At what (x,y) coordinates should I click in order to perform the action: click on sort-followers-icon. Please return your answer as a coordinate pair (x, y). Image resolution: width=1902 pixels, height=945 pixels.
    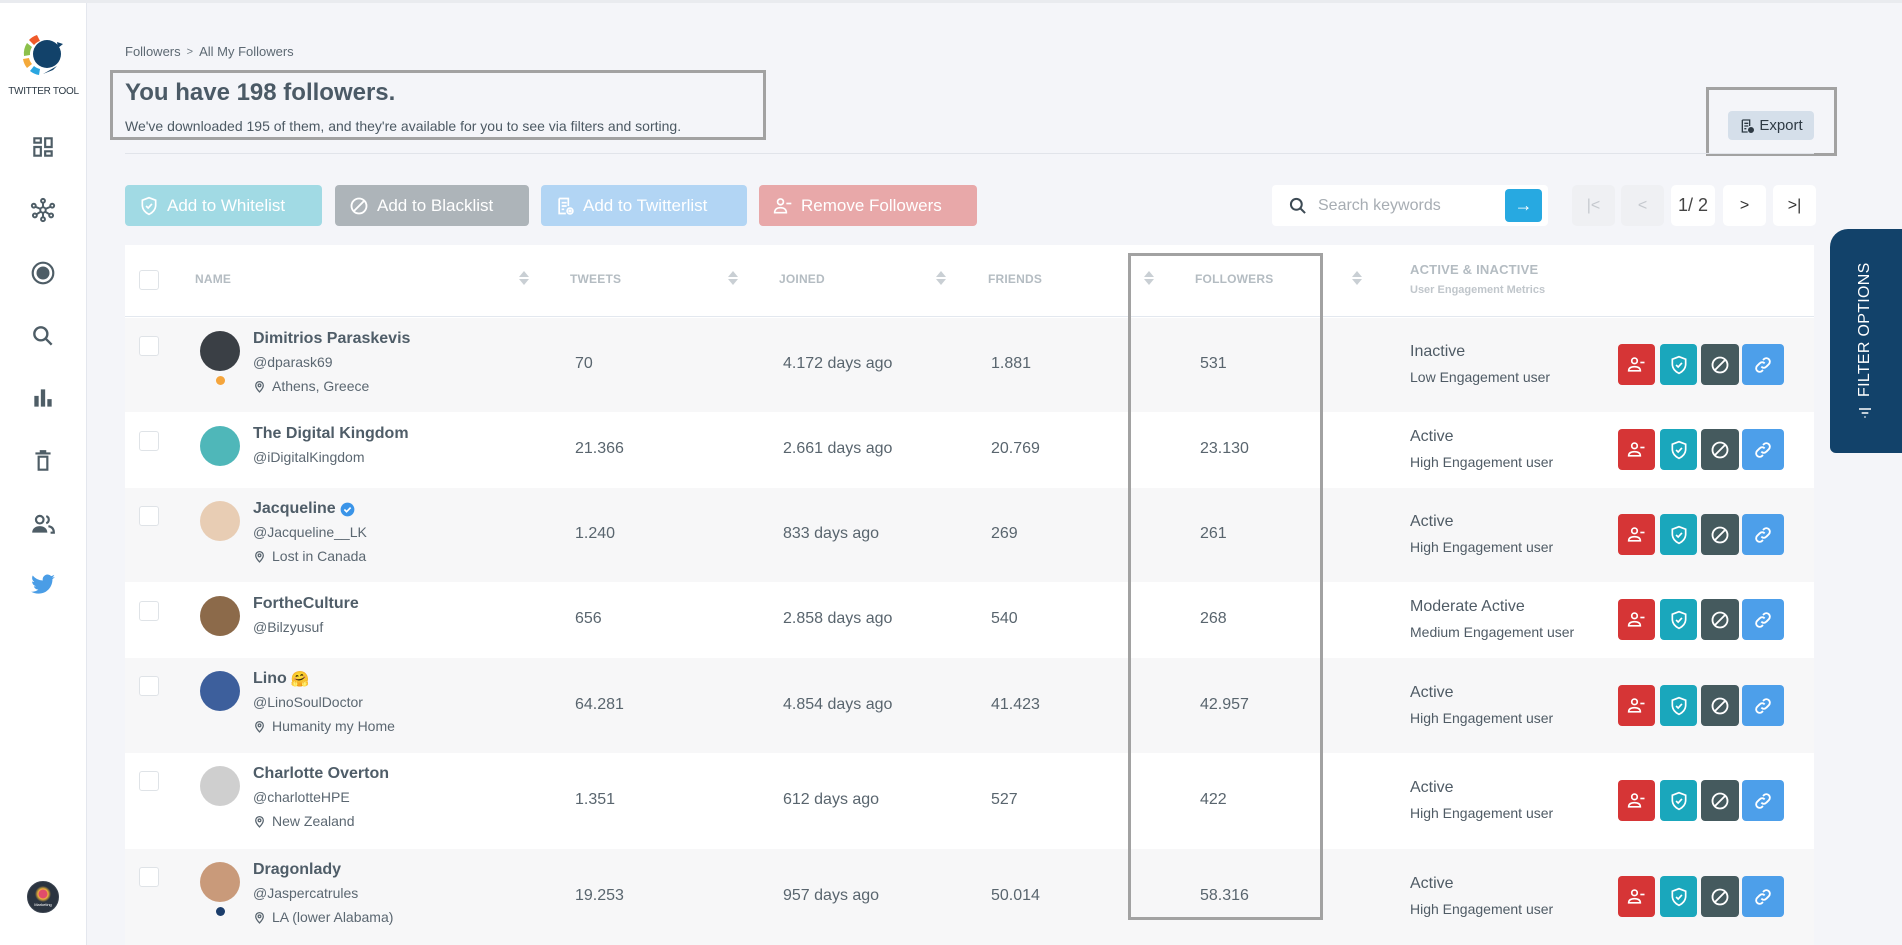
    Looking at the image, I should click on (1357, 279).